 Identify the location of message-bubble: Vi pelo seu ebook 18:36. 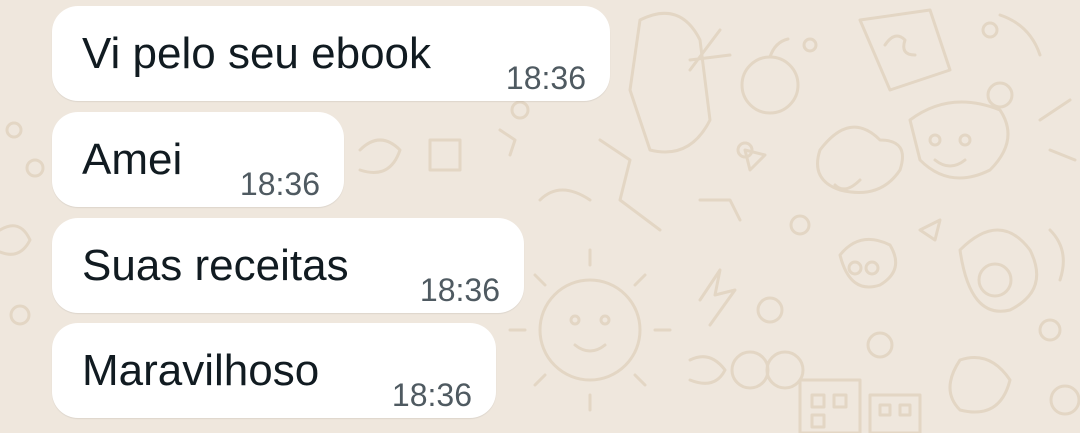
(331, 53).